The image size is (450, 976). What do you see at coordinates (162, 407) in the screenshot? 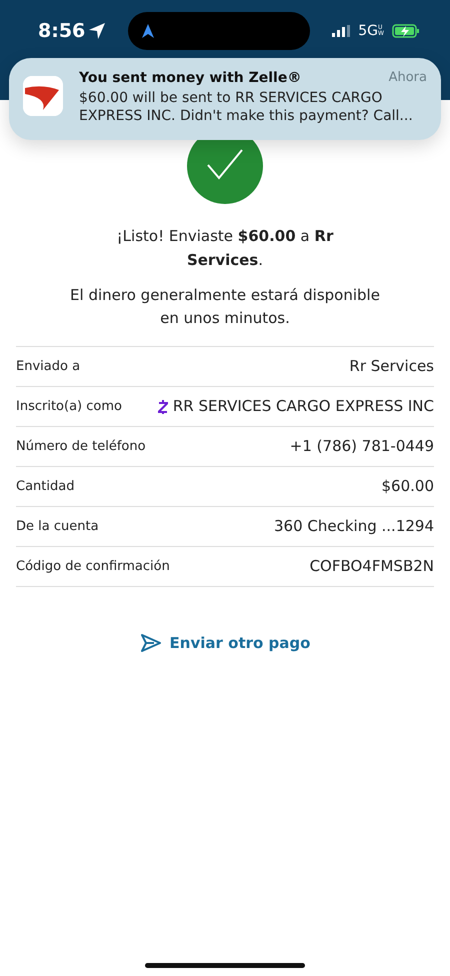
I see `zelle-icon` at bounding box center [162, 407].